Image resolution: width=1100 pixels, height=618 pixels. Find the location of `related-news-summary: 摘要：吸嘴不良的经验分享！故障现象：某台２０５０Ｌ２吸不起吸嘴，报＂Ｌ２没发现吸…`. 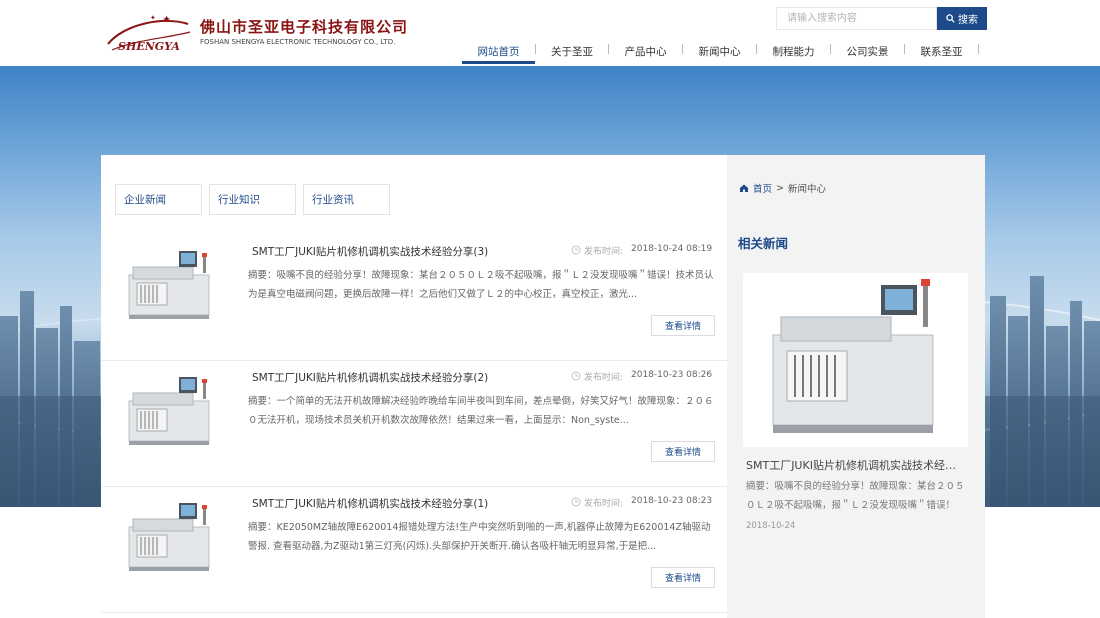

related-news-summary: 摘要：吸嘴不良的经验分享！故障现象：某台２０５０Ｌ２吸不起吸嘴，报＂Ｌ２没发现吸… is located at coordinates (855, 496).